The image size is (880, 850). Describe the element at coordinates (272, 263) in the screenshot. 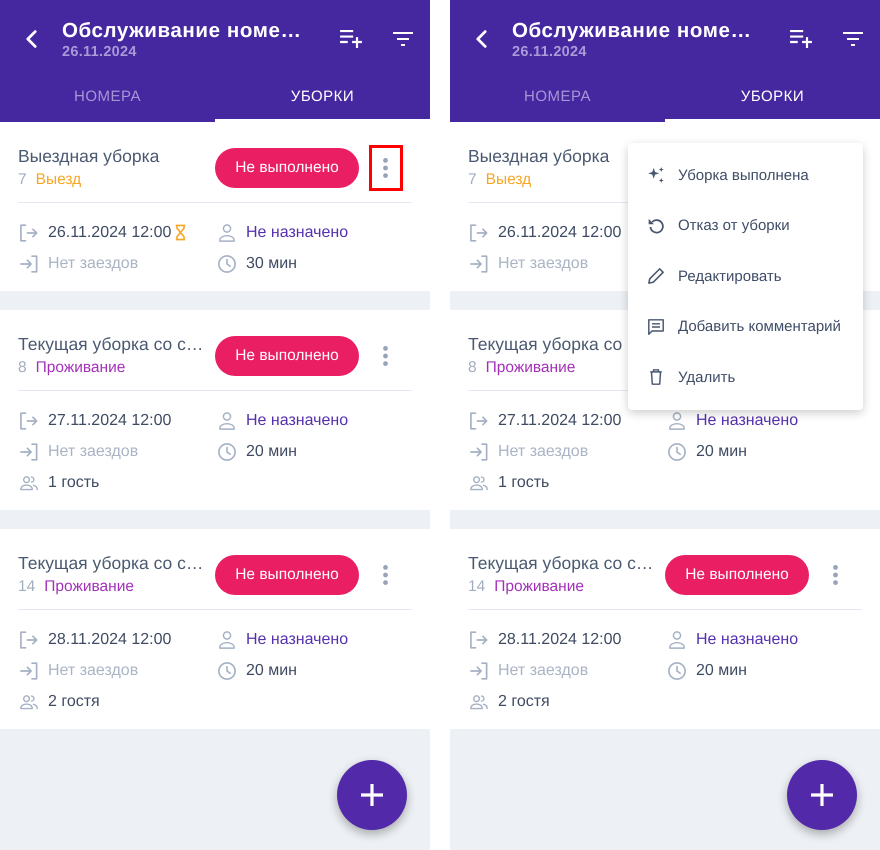

I see `duration-text: 30 мин` at that location.